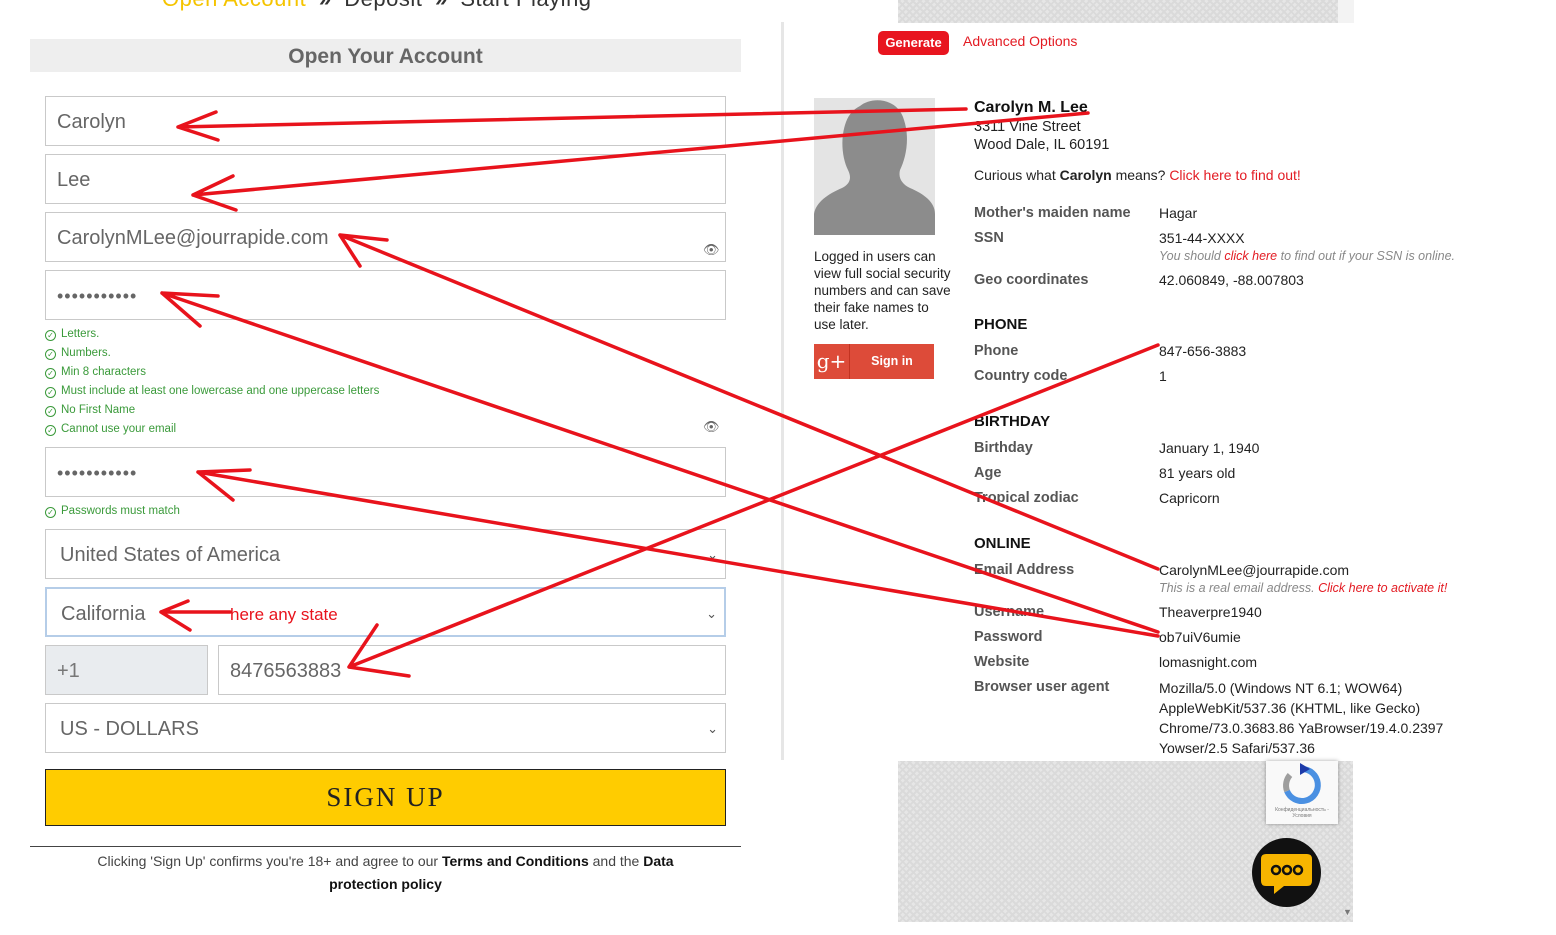 This screenshot has width=1556, height=935. What do you see at coordinates (383, 5) in the screenshot?
I see `step-deposit: Deposit` at bounding box center [383, 5].